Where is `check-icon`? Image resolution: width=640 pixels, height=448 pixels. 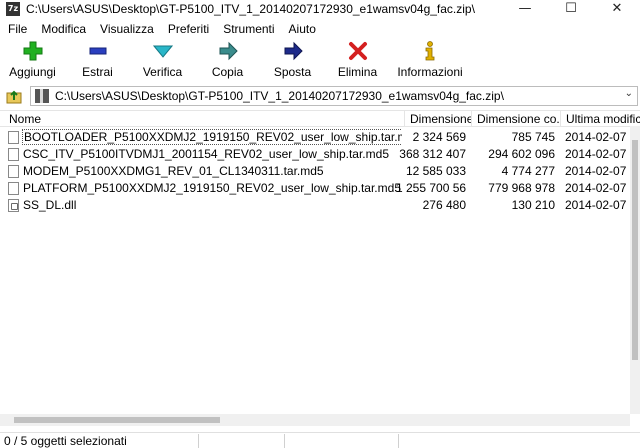
check-icon is located at coordinates (163, 51).